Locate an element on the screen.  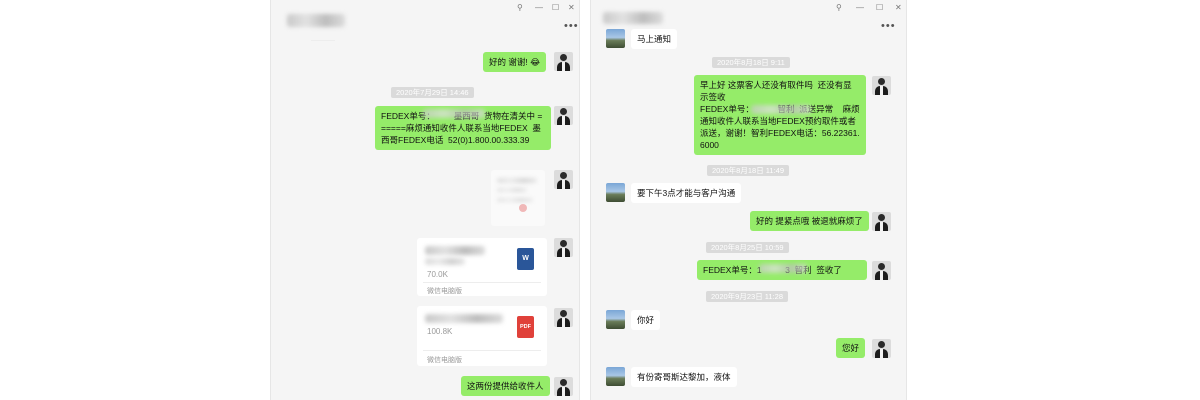
timestamp: 2020年7月29日 14:46 is located at coordinates (432, 92).